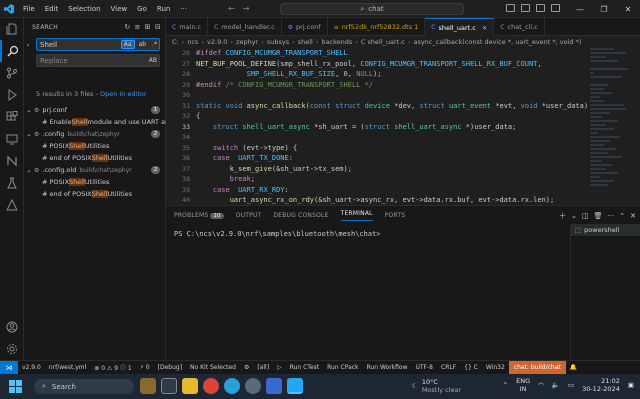 This screenshot has width=640, height=399. What do you see at coordinates (573, 367) in the screenshot?
I see `notifications-bell-icon: 🔔` at bounding box center [573, 367].